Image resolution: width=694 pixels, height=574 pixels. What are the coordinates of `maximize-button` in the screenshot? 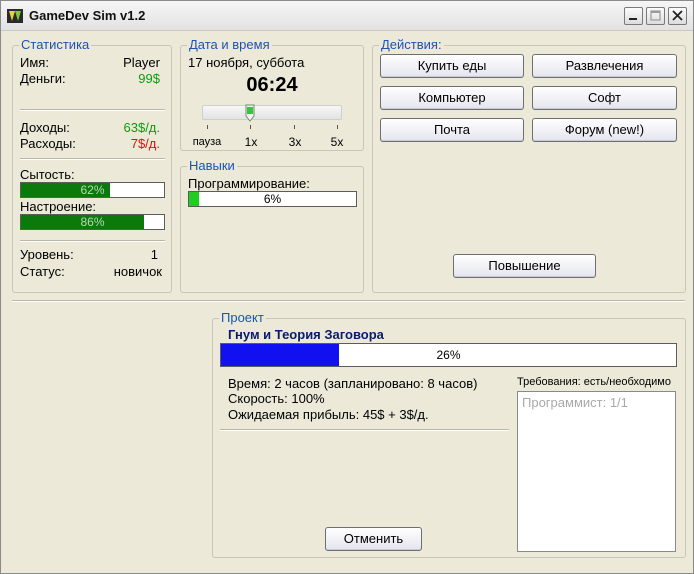 It's located at (655, 16).